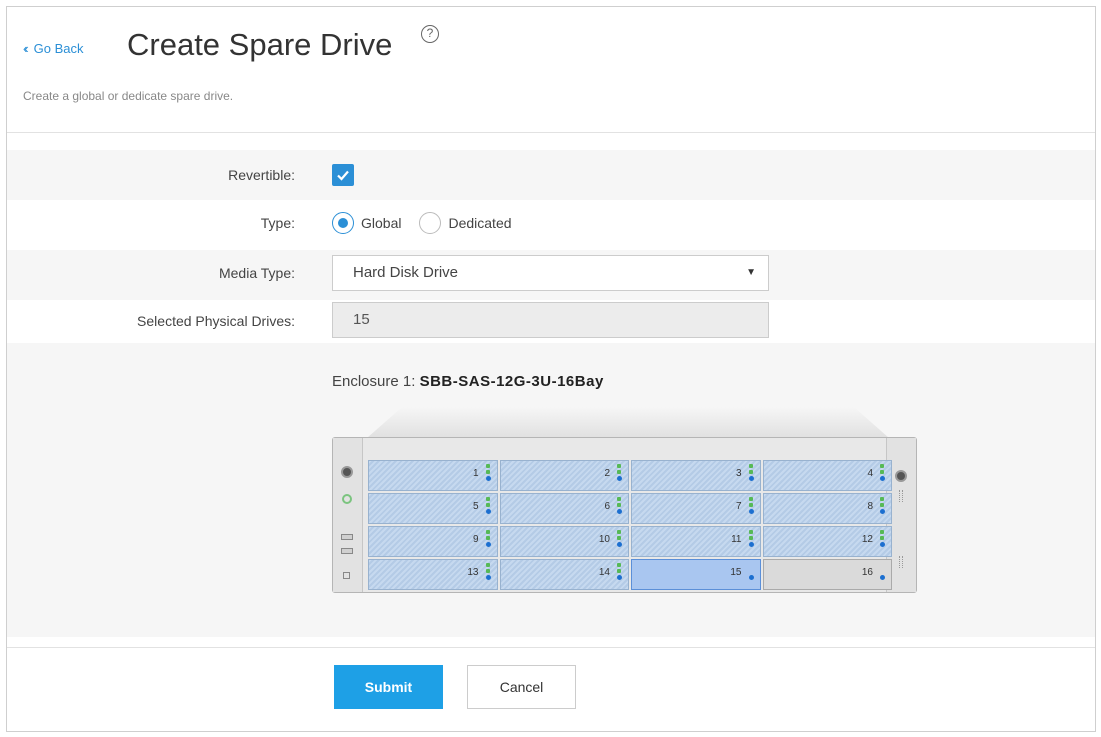  I want to click on drive-bay-number: 5, so click(475, 506).